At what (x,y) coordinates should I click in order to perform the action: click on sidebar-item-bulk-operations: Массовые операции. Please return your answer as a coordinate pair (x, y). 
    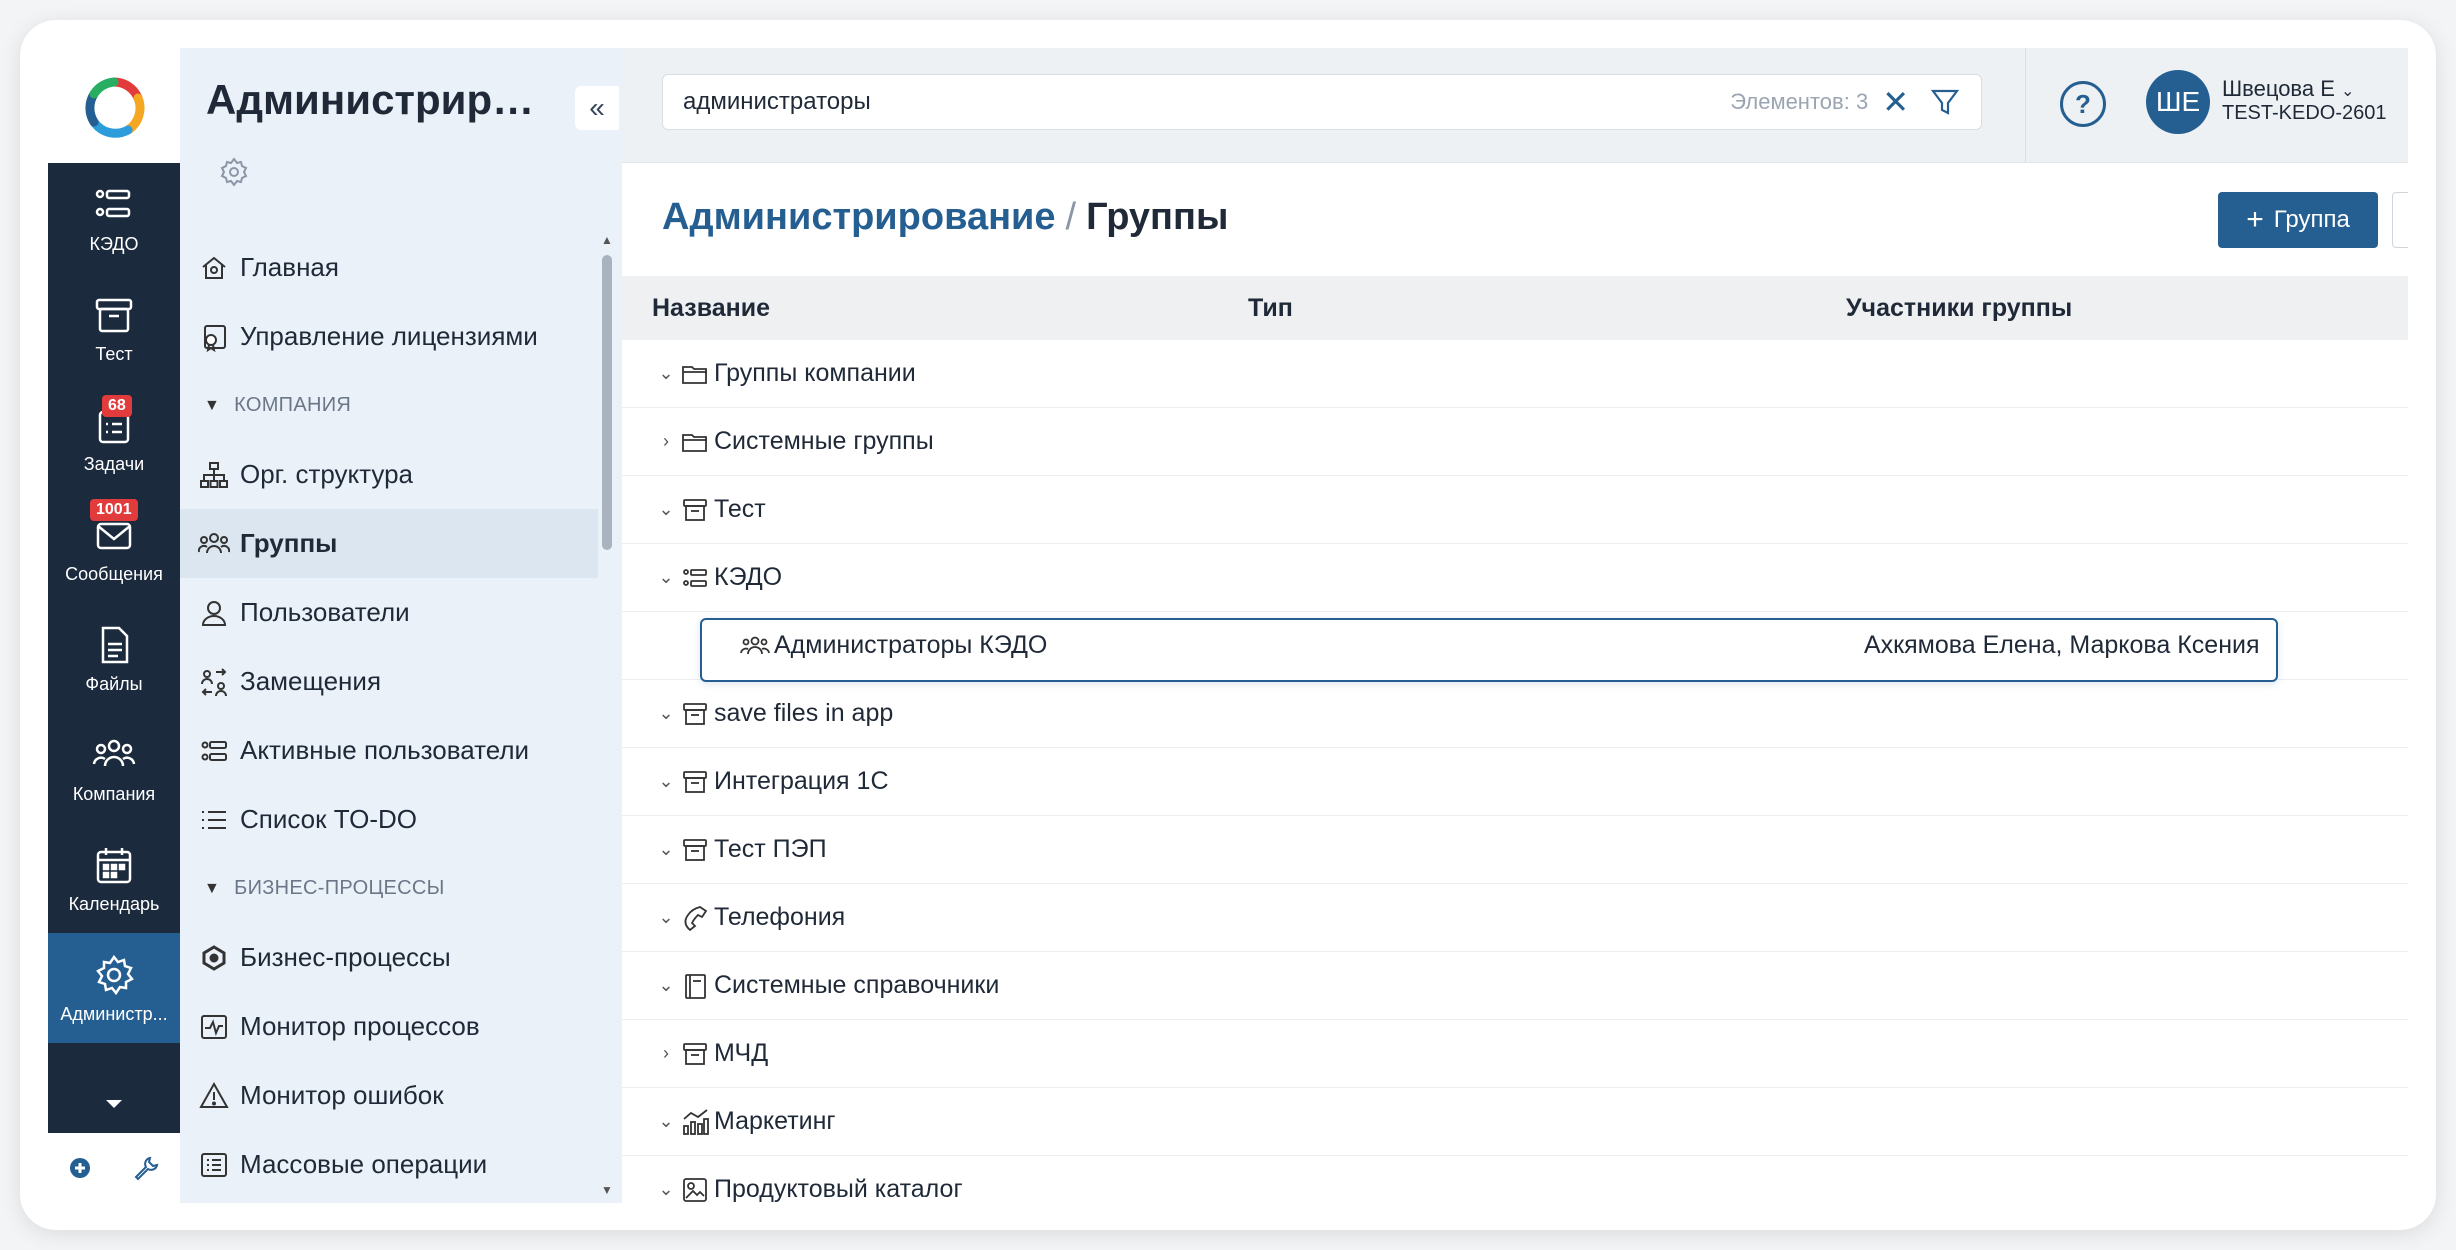
    Looking at the image, I should click on (389, 1164).